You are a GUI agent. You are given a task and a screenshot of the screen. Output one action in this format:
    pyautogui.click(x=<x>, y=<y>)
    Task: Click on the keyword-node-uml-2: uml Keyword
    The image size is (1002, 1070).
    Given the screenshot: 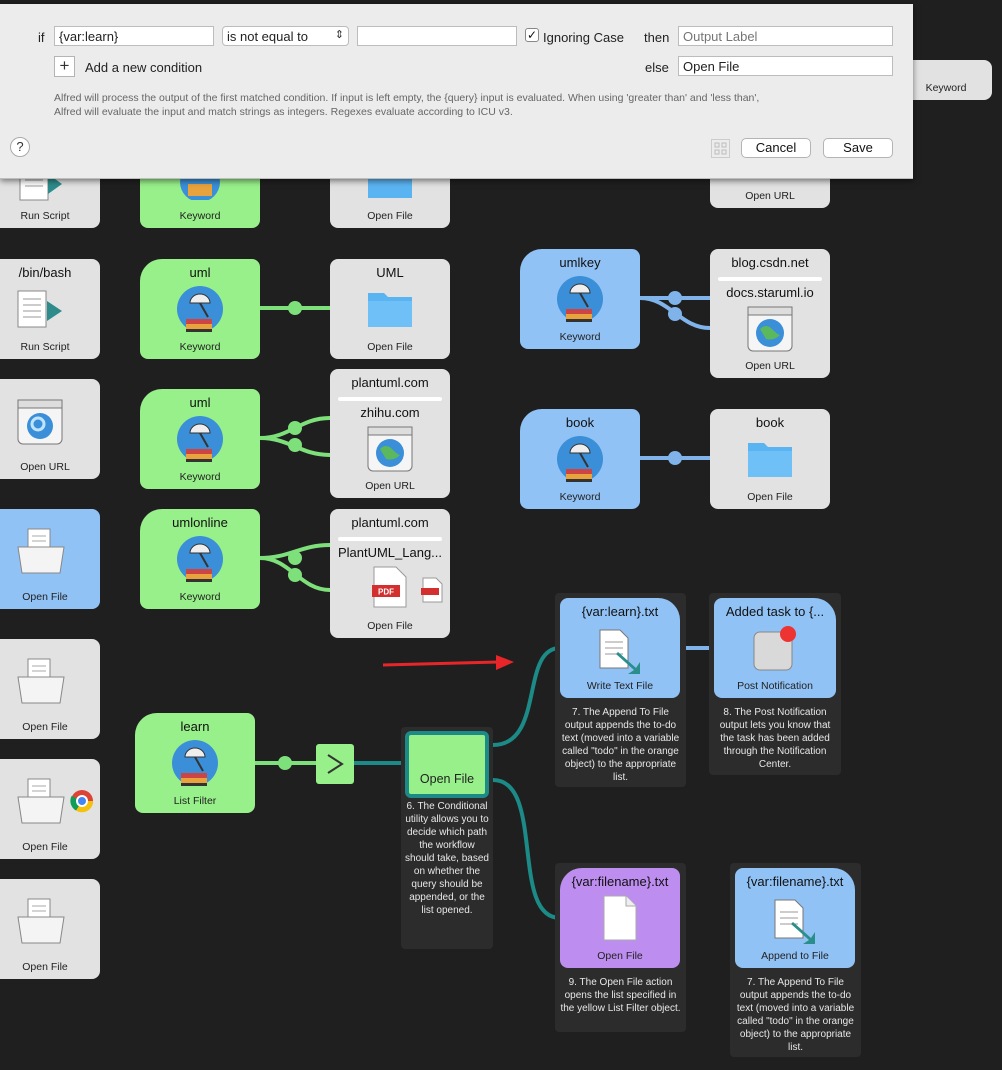 What is the action you would take?
    pyautogui.click(x=200, y=439)
    